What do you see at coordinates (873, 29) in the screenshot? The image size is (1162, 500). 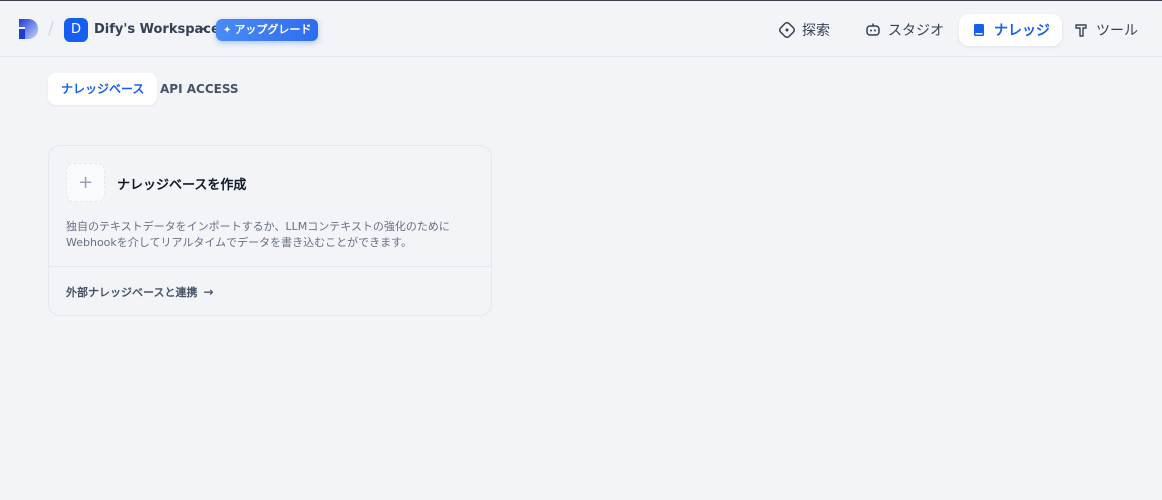 I see `robot-icon` at bounding box center [873, 29].